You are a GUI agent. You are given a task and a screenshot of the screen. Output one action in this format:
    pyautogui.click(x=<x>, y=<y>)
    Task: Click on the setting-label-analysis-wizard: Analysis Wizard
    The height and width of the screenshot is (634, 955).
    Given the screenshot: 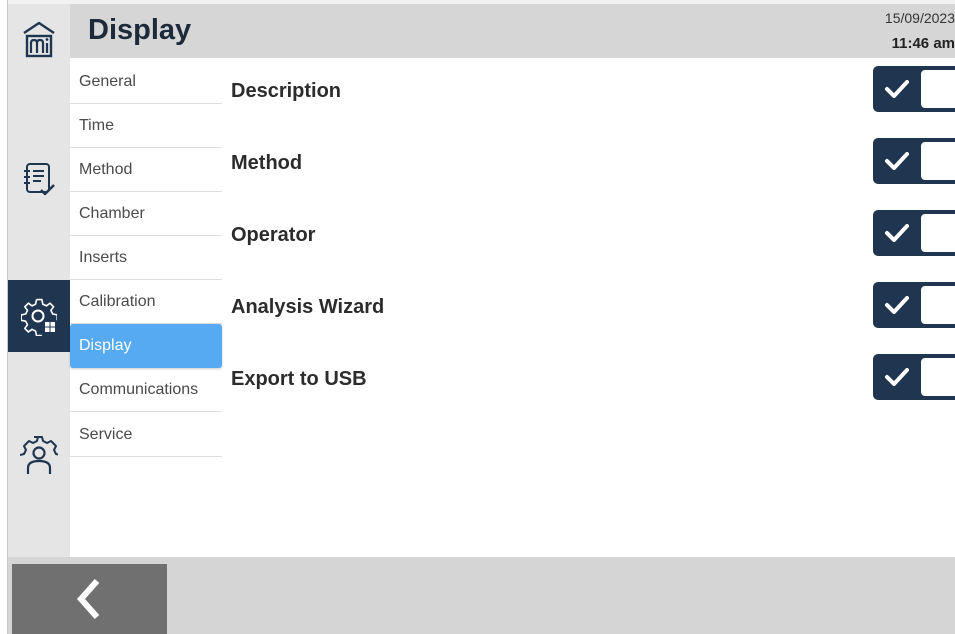 What is the action you would take?
    pyautogui.click(x=308, y=307)
    